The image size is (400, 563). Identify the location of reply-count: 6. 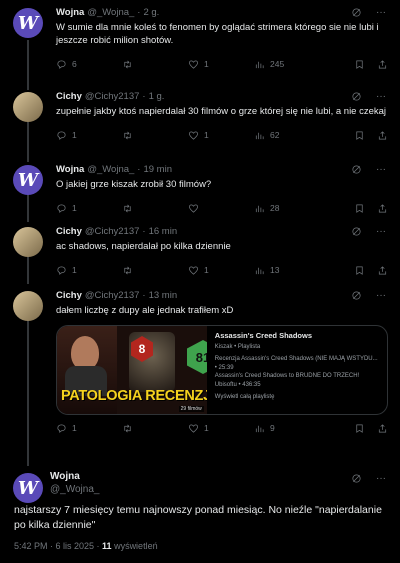
(74, 64).